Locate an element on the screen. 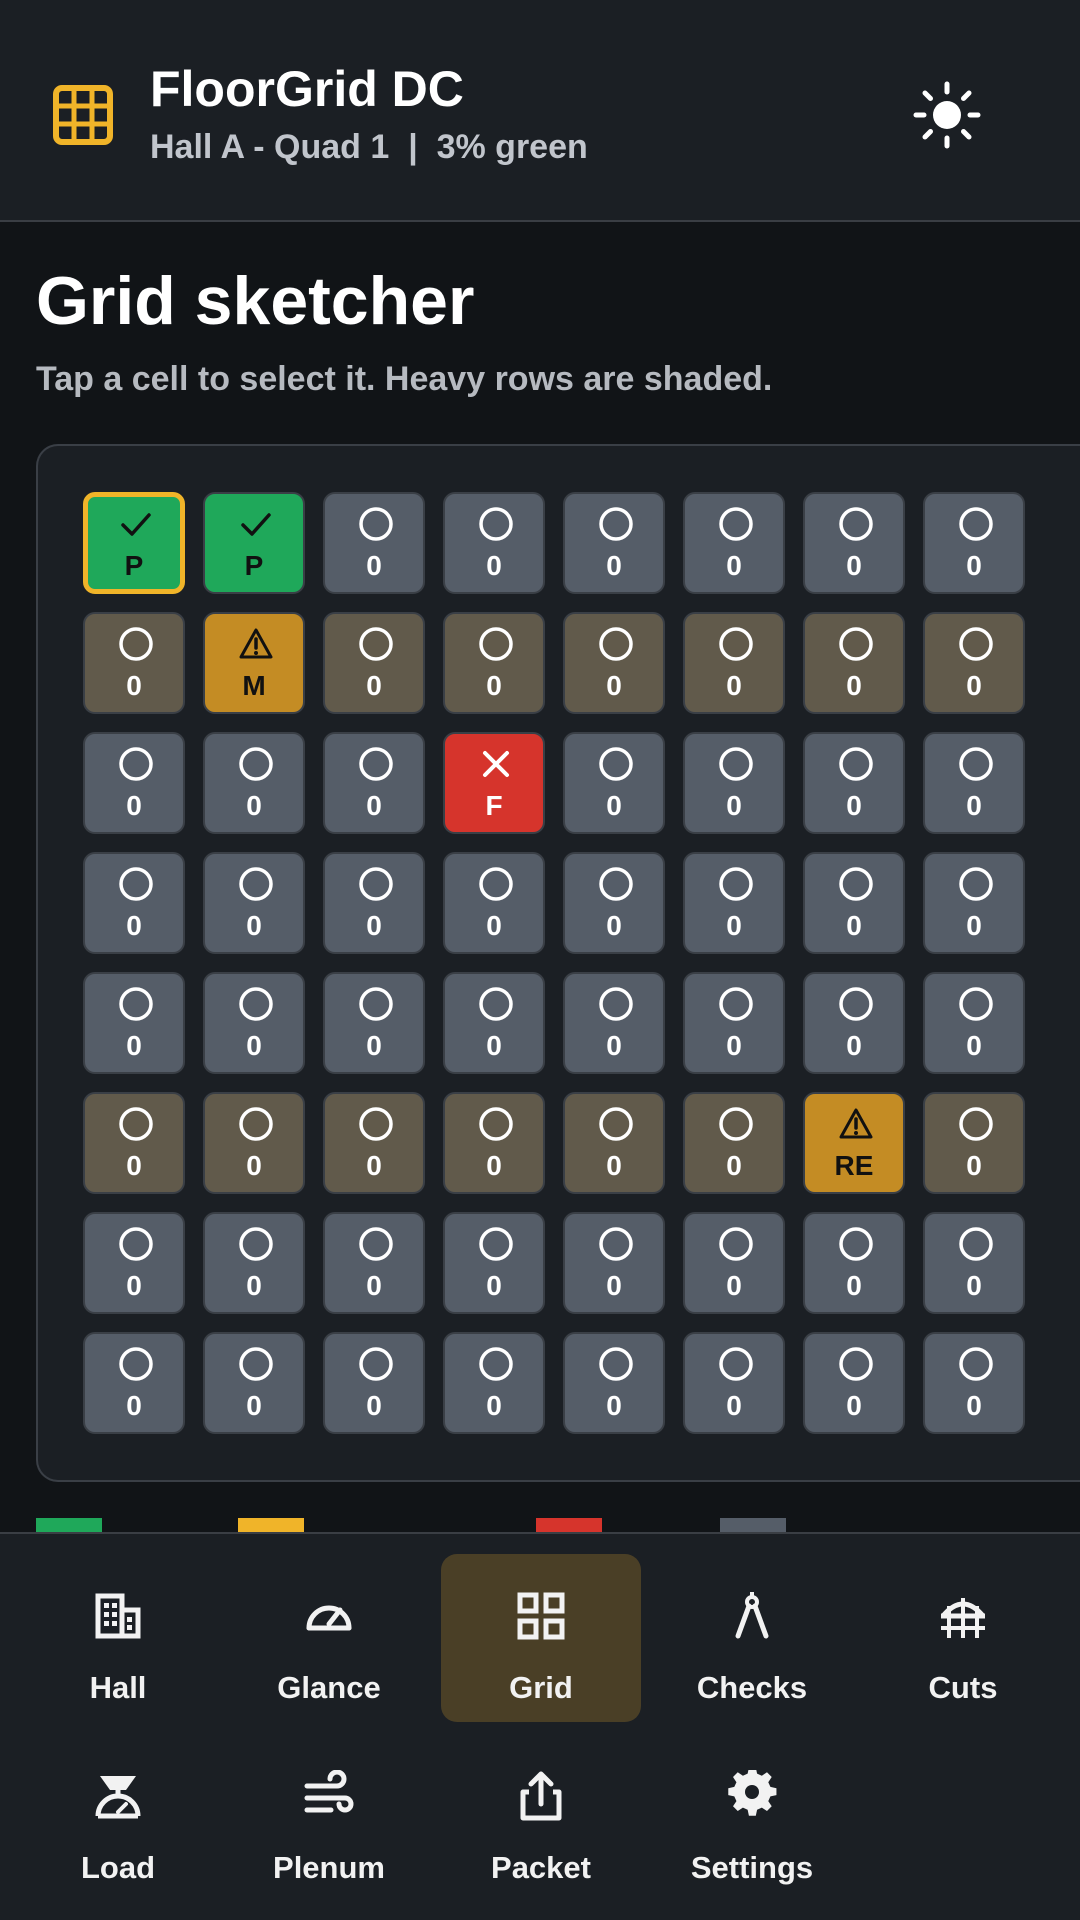 The height and width of the screenshot is (1920, 1080). sun-icon is located at coordinates (947, 115).